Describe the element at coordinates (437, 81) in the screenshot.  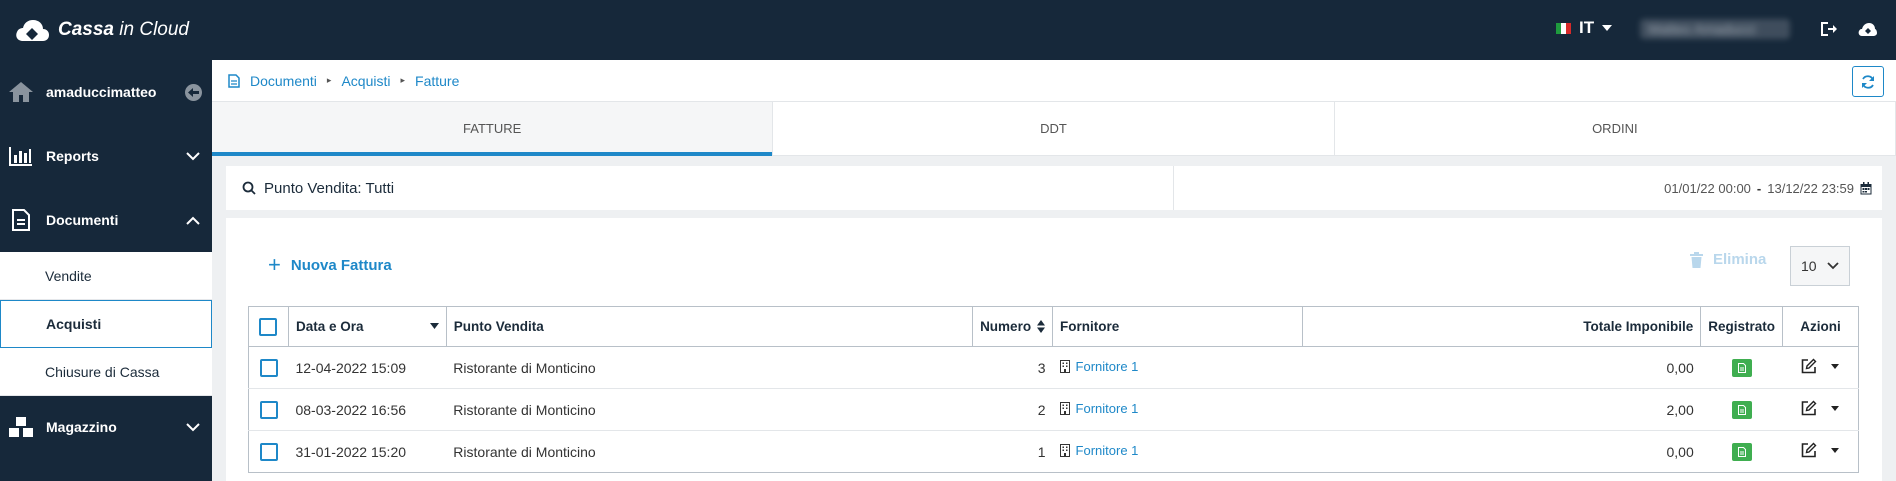
I see `breadcrumb-fatture: Fatture` at that location.